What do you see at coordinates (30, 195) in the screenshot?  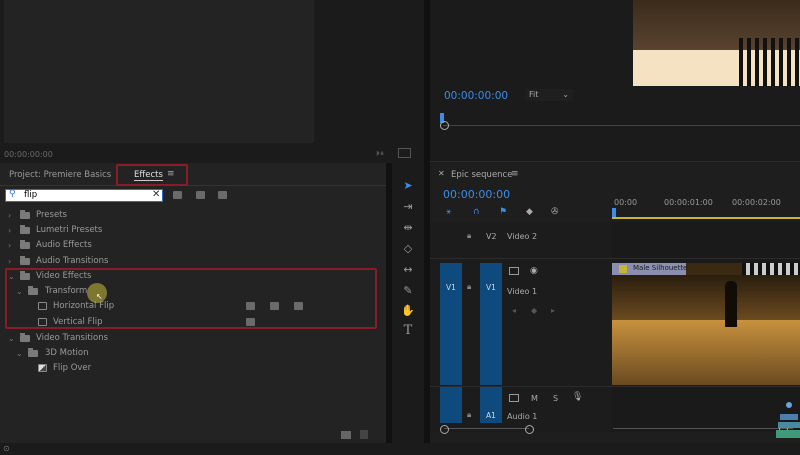 I see `search-input: flip` at bounding box center [30, 195].